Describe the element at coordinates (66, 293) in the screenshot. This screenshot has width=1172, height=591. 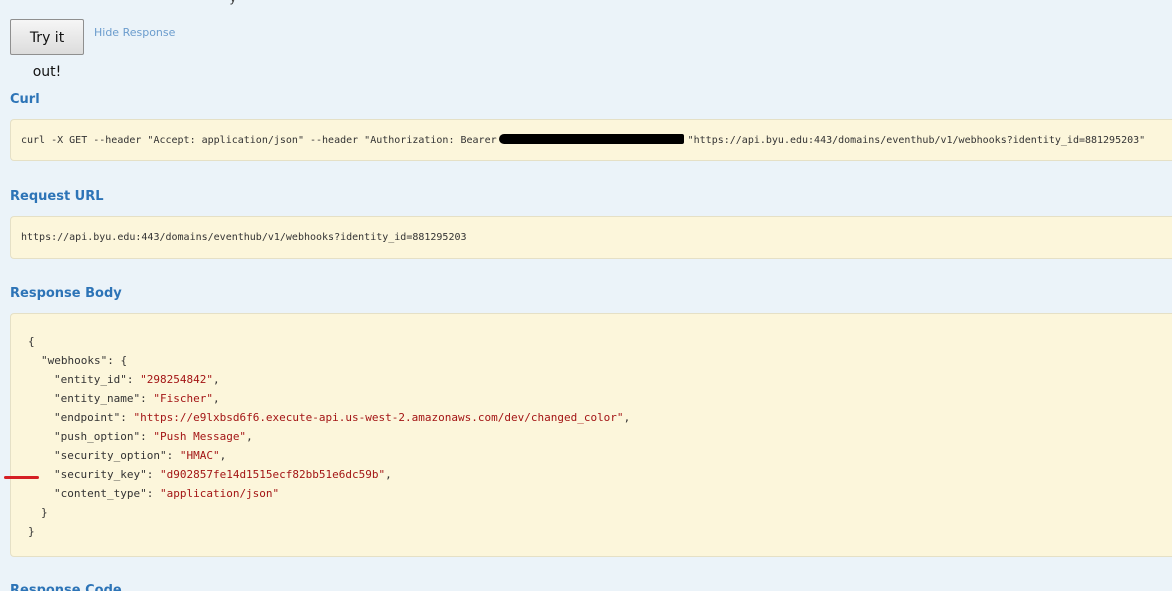
I see `response-body-heading: Response Body` at that location.